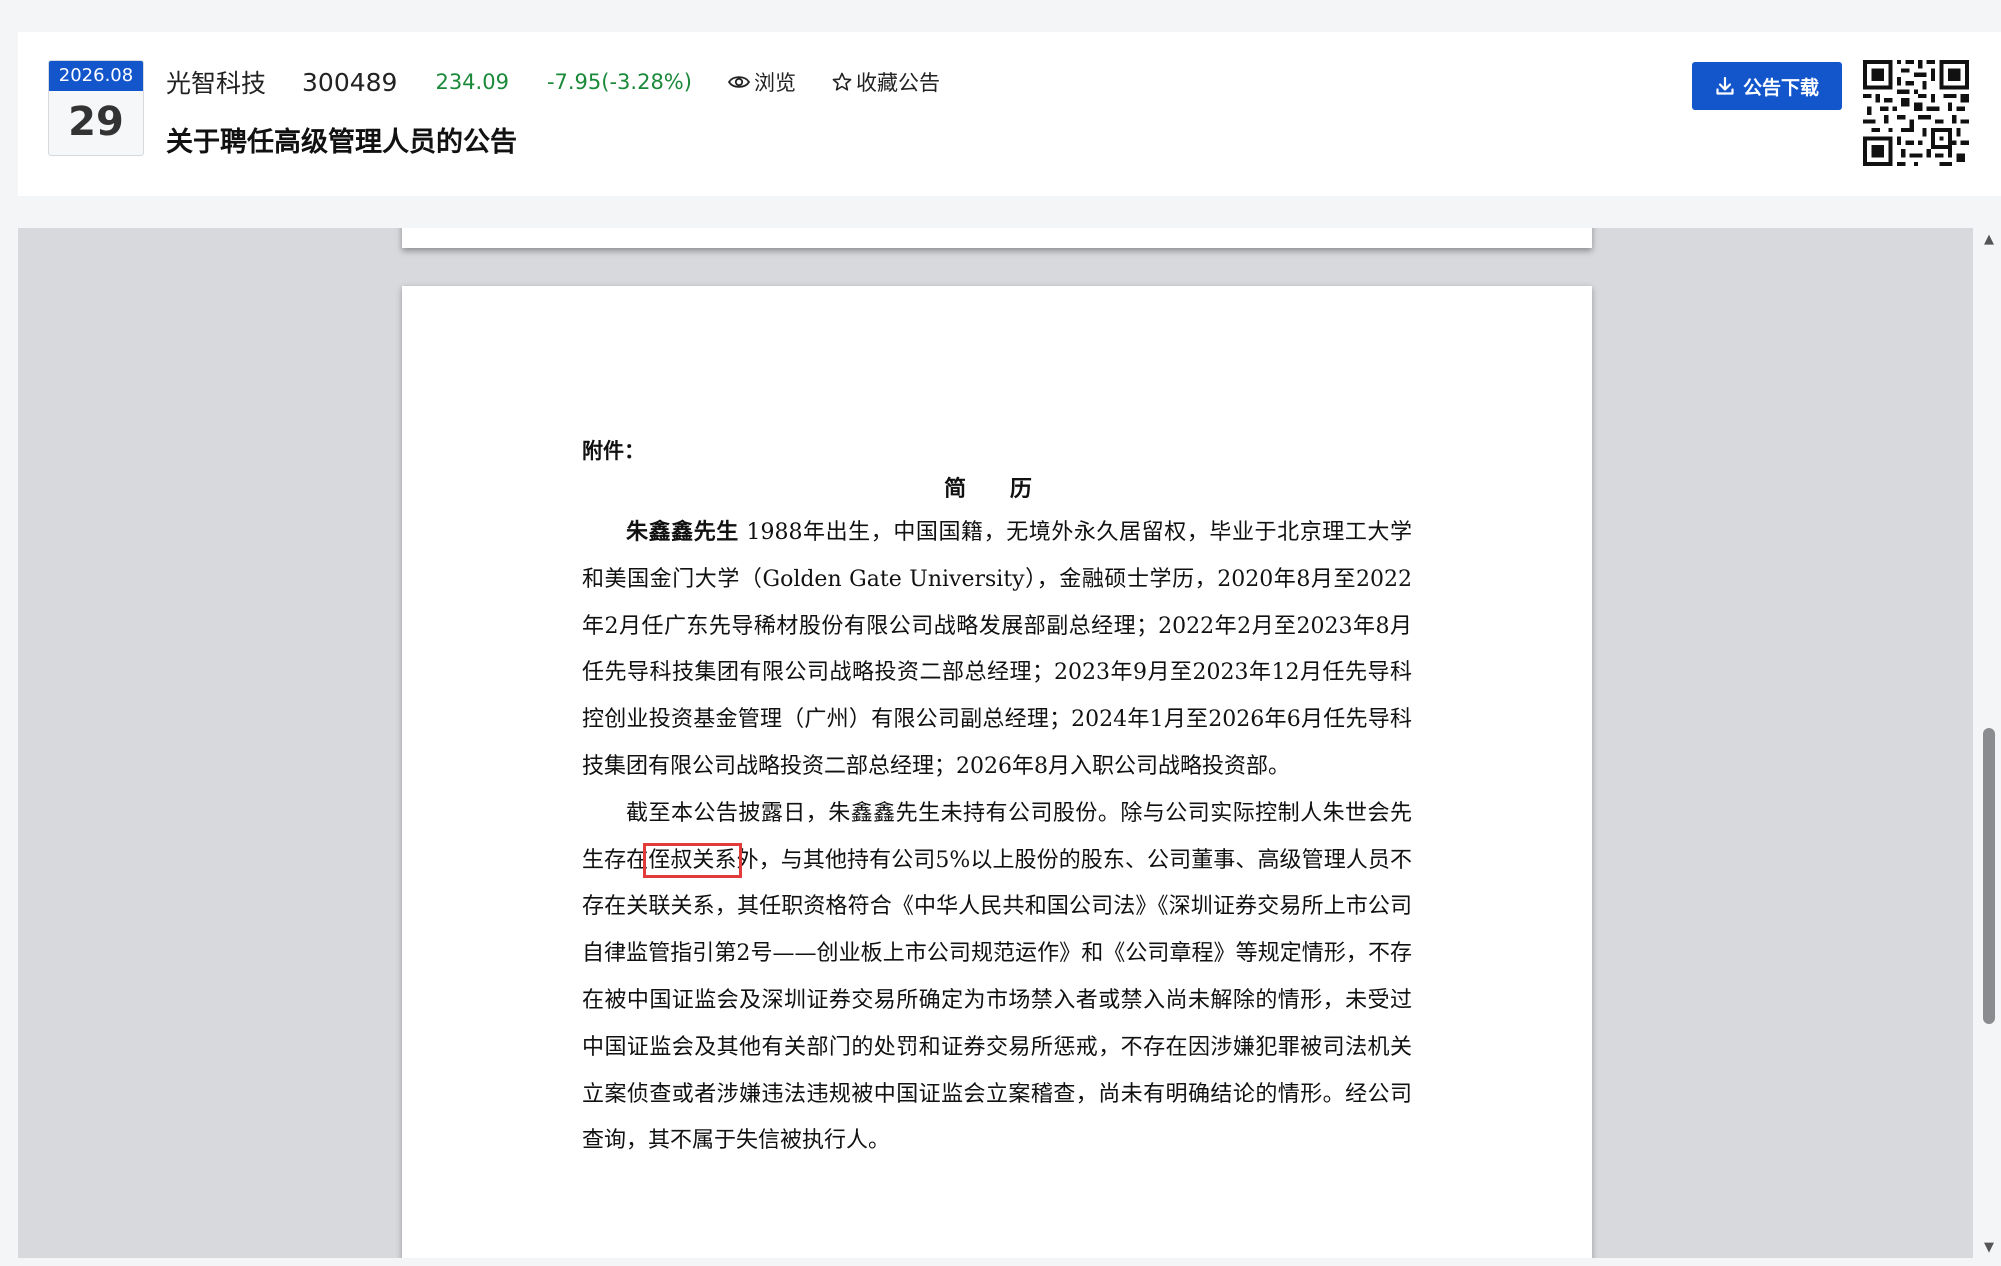 This screenshot has width=2001, height=1266. Describe the element at coordinates (613, 451) in the screenshot. I see `attachment-label: 附件：` at that location.